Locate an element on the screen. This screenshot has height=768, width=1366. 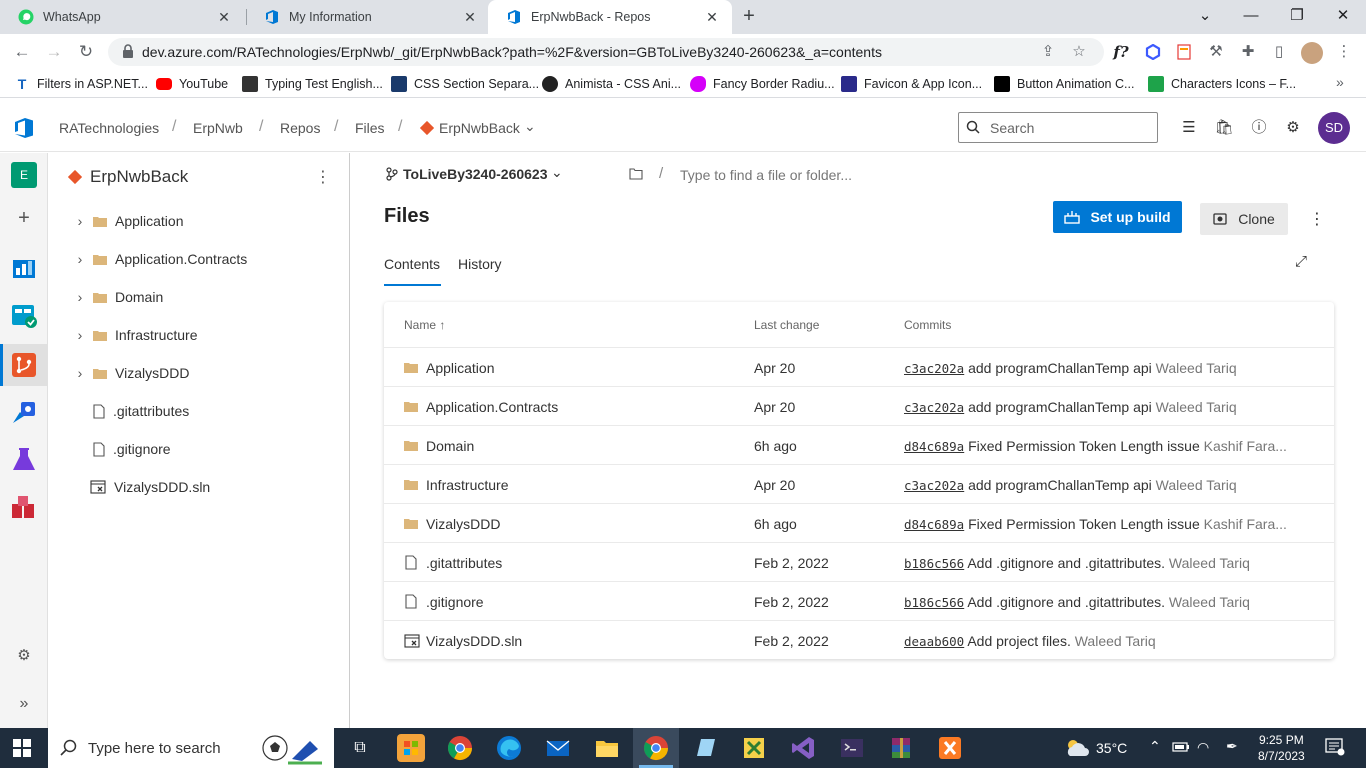
shopping-bag-icon: 🛍 is located at coordinates (1224, 128).